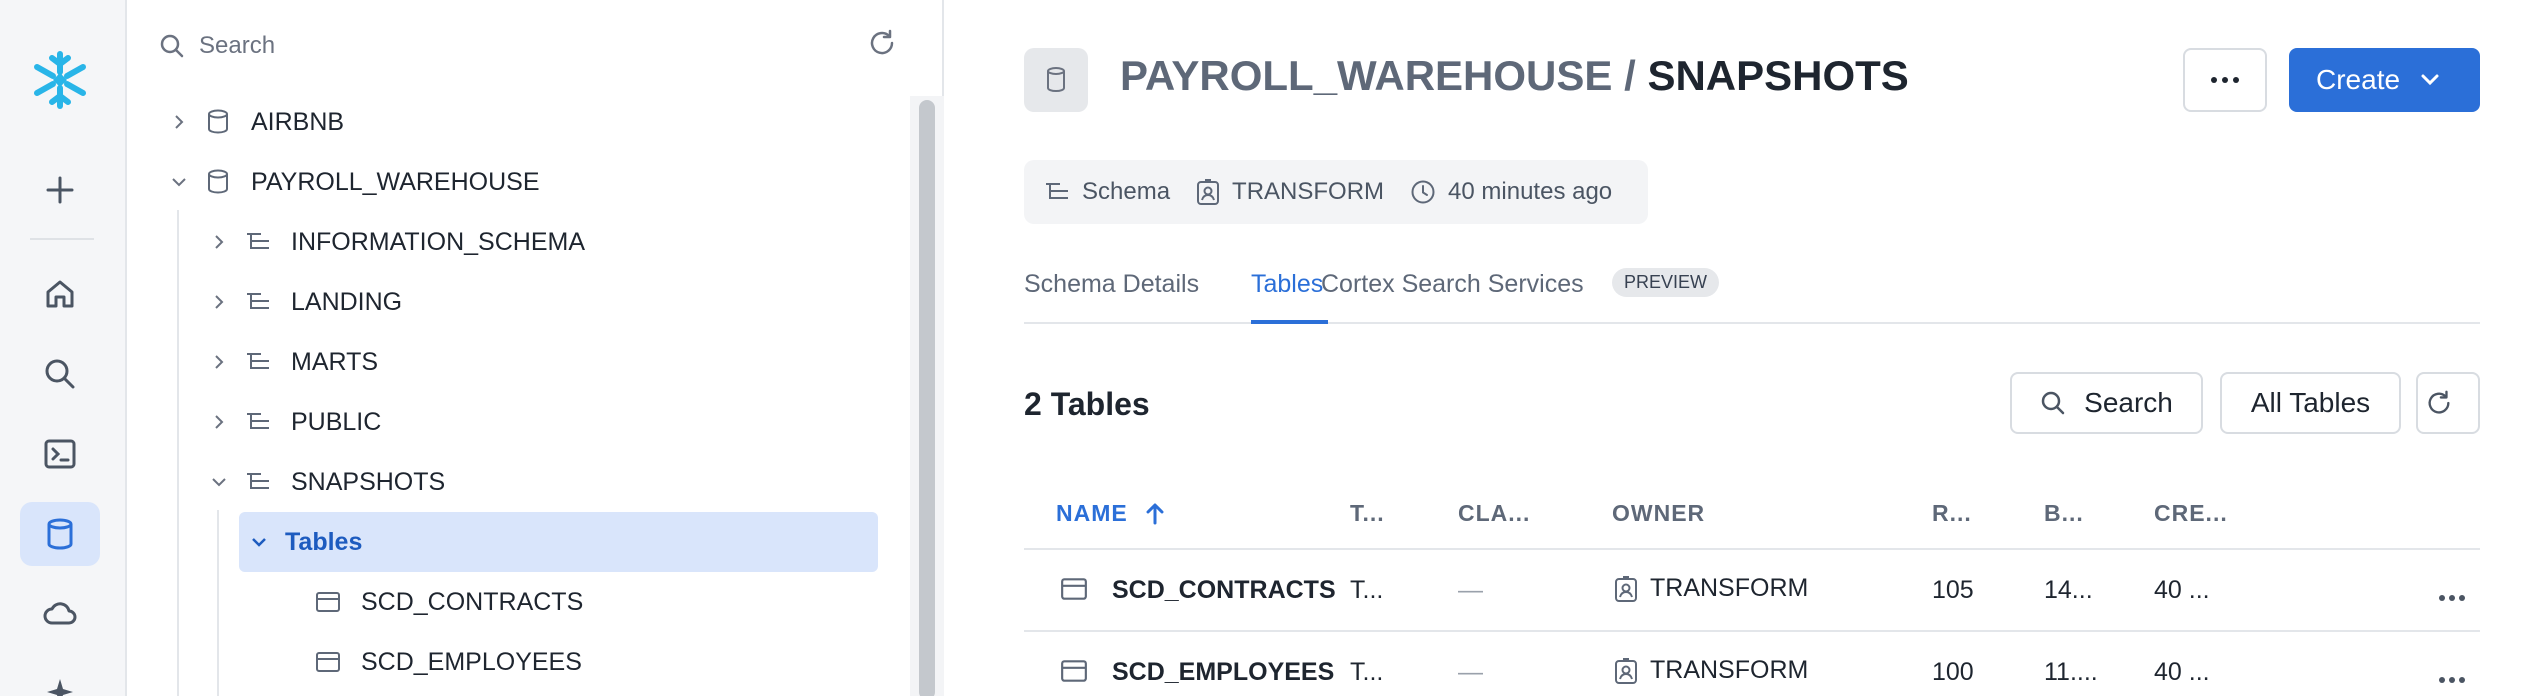 The image size is (2528, 696). I want to click on all-tables-filter: All Tables, so click(2310, 403).